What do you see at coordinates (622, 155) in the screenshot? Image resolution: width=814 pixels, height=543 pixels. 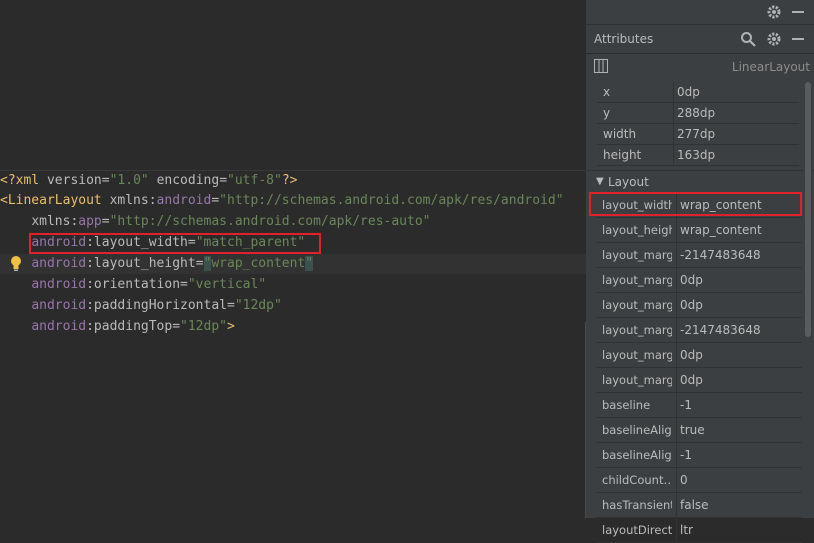 I see `attr-key: height` at bounding box center [622, 155].